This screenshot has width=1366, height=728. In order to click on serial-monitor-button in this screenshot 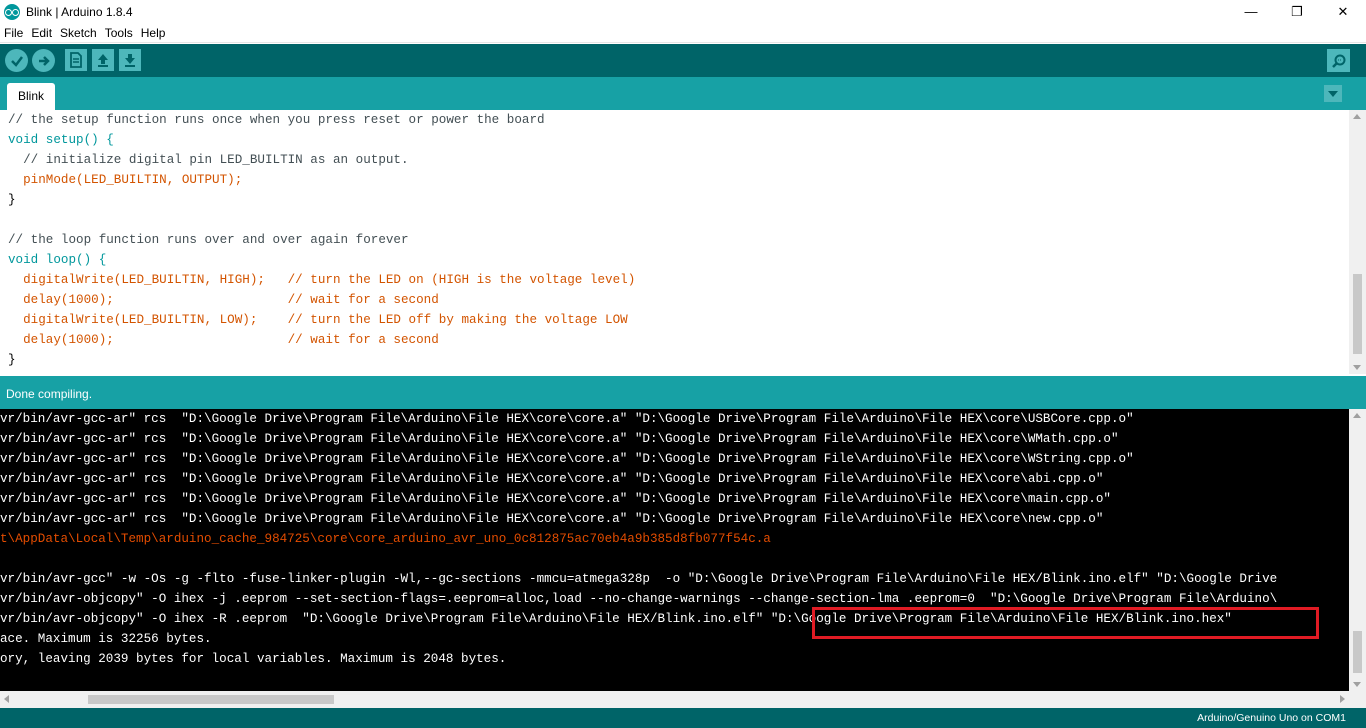, I will do `click(1338, 60)`.